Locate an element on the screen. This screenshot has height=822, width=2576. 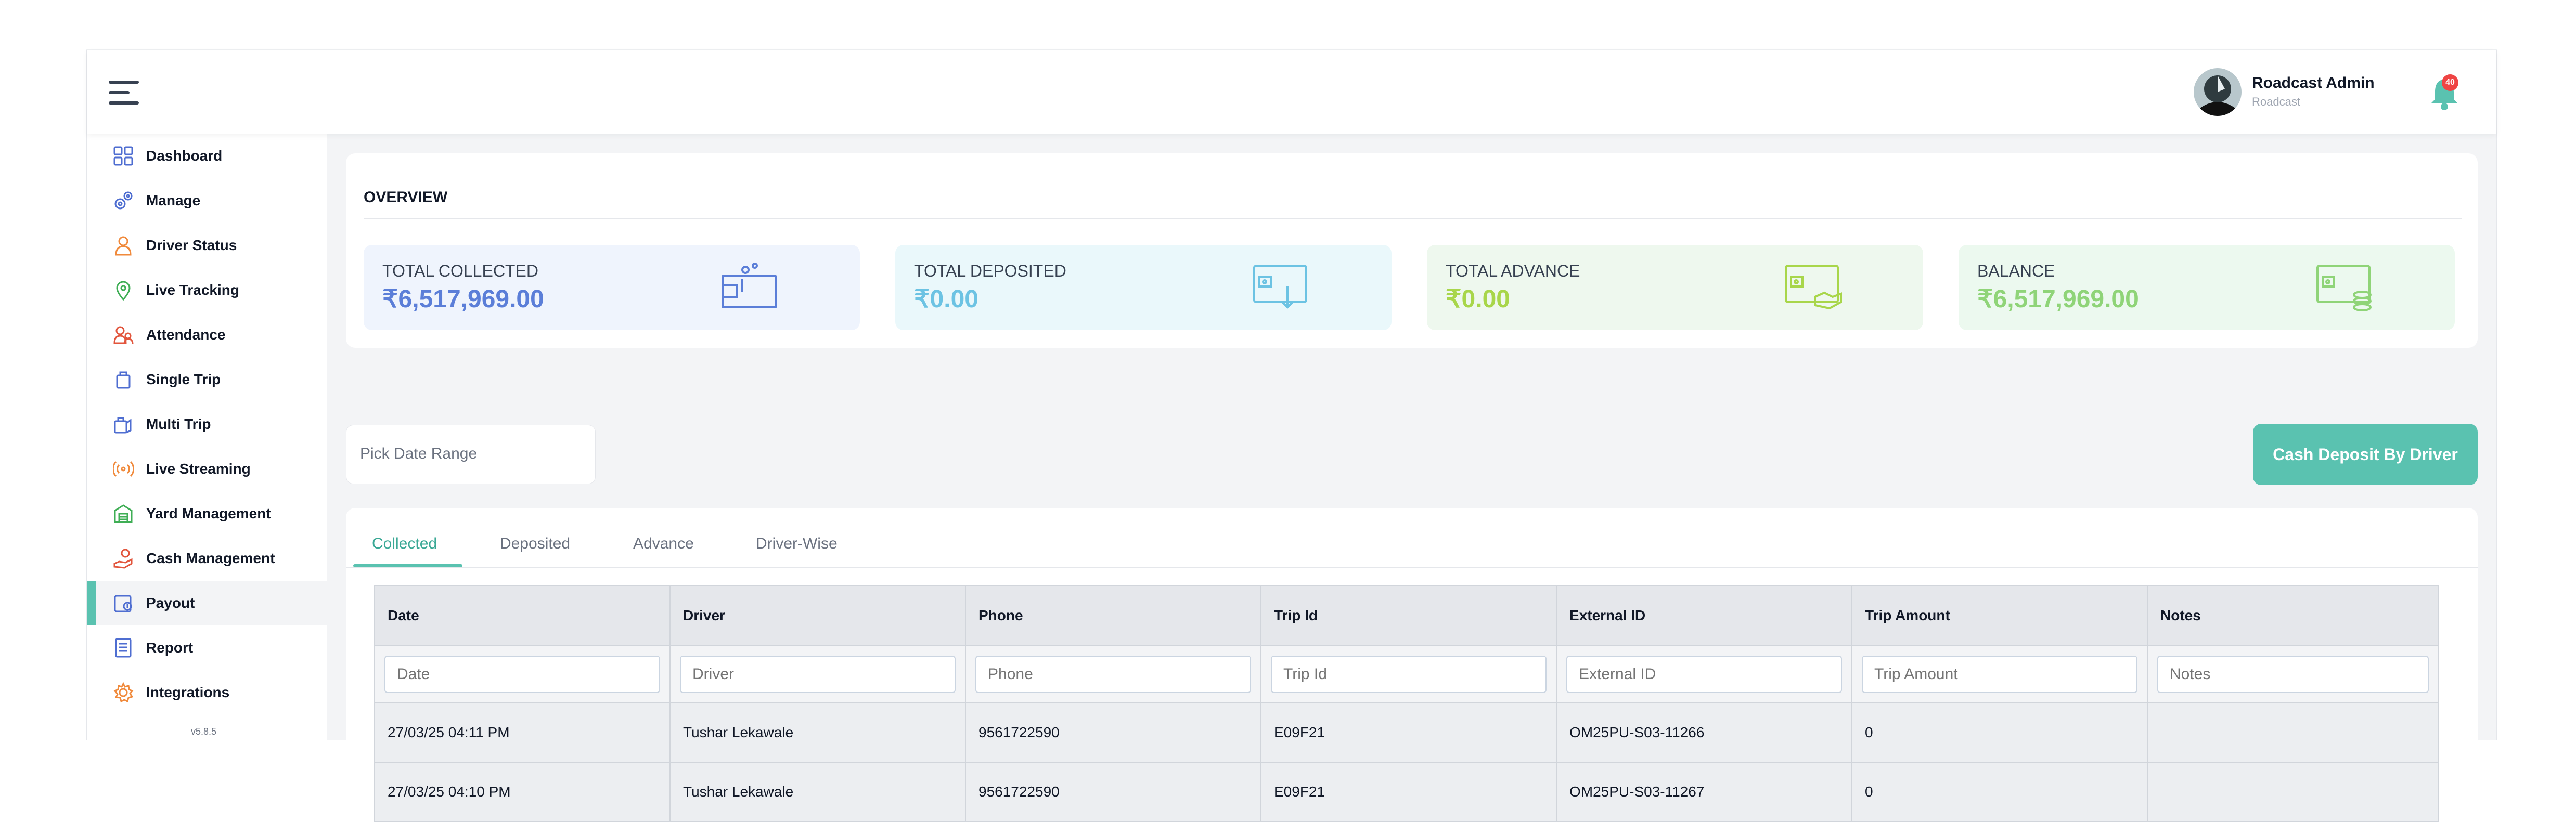
column-header: Trip Amount is located at coordinates (1999, 615).